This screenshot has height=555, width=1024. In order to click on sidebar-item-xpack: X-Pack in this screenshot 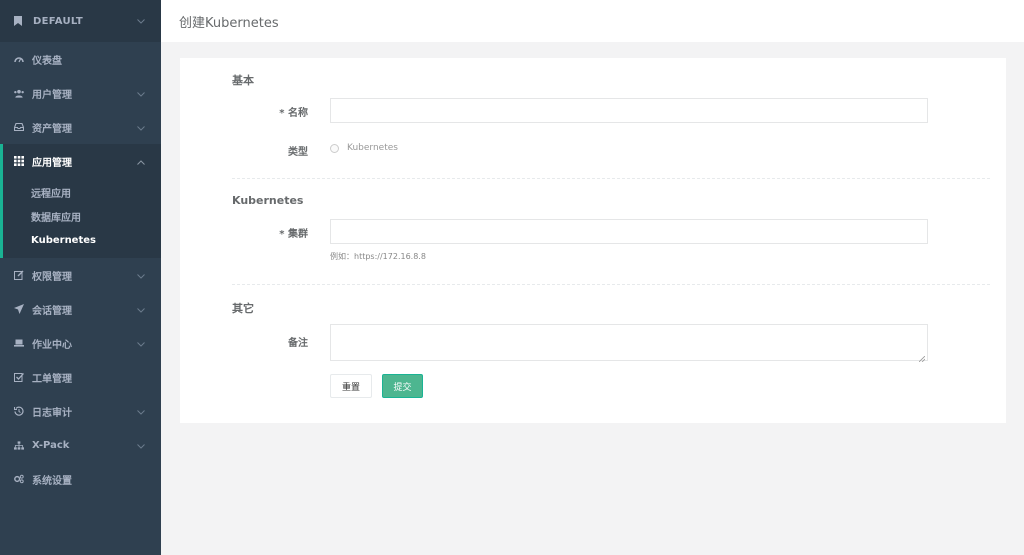, I will do `click(80, 445)`.